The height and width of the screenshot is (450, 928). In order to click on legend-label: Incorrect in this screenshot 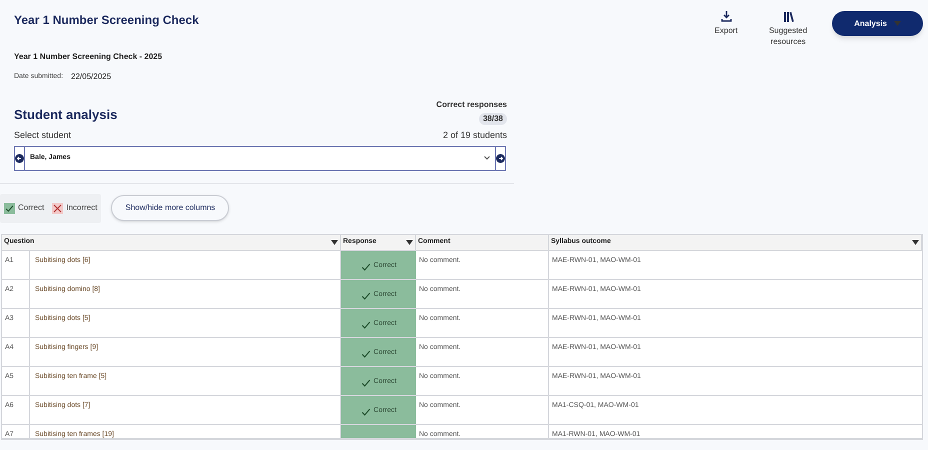, I will do `click(82, 208)`.